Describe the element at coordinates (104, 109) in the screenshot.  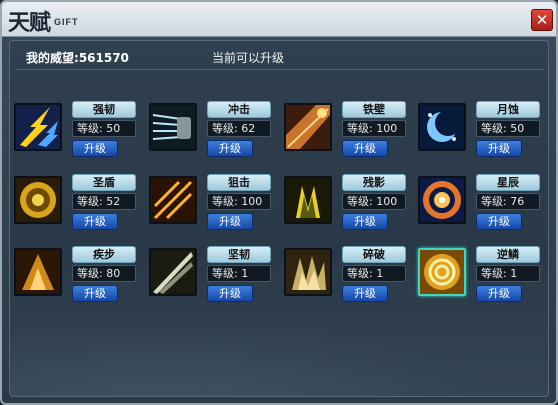
I see `skill-name: 强韧` at that location.